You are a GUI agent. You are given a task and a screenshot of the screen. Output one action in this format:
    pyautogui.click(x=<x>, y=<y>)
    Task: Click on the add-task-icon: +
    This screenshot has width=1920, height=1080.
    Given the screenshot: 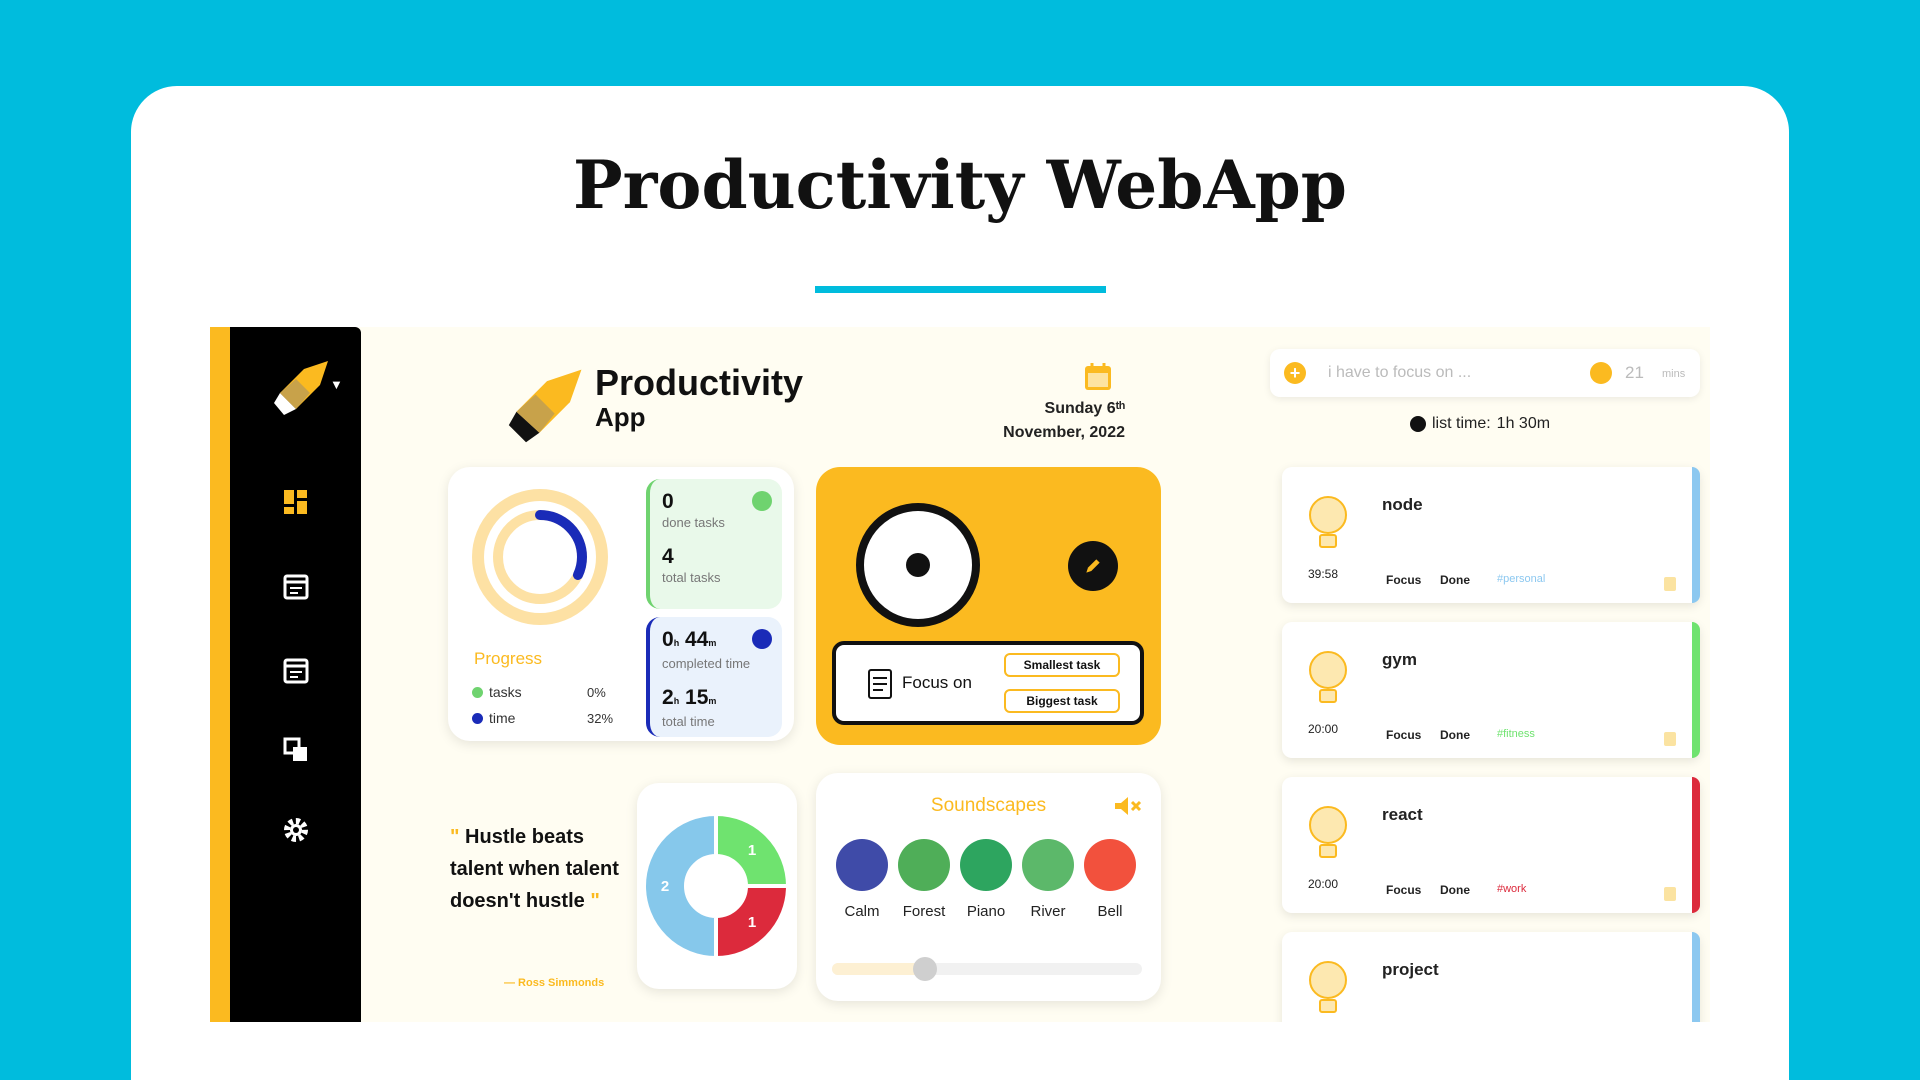 What is the action you would take?
    pyautogui.click(x=1295, y=373)
    